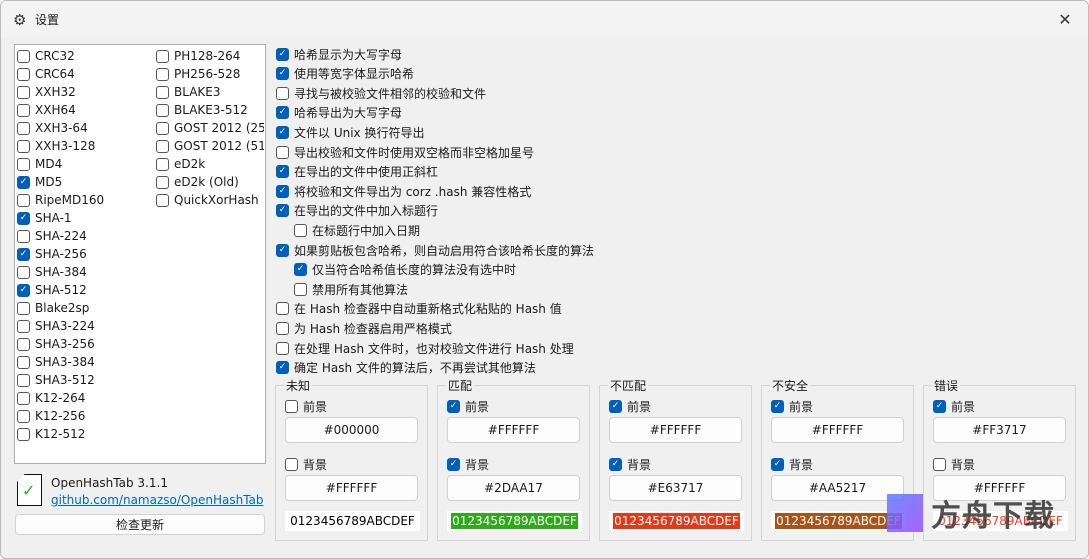  I want to click on algorithm-sha-512: ✓ SHA-512, so click(52, 290).